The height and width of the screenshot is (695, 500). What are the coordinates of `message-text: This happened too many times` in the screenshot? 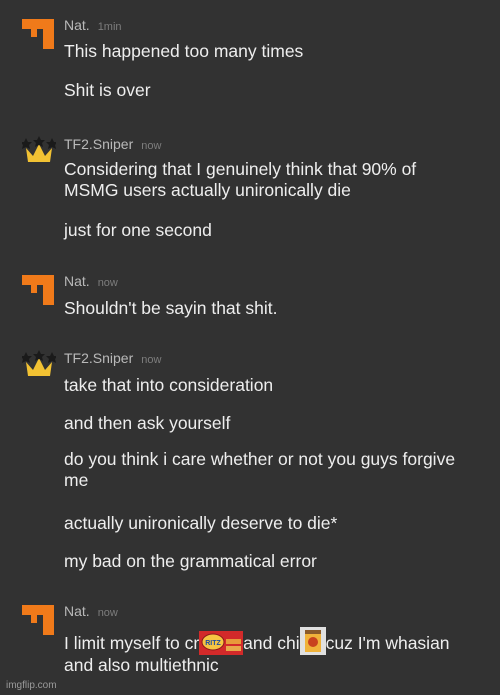 It's located at (184, 51).